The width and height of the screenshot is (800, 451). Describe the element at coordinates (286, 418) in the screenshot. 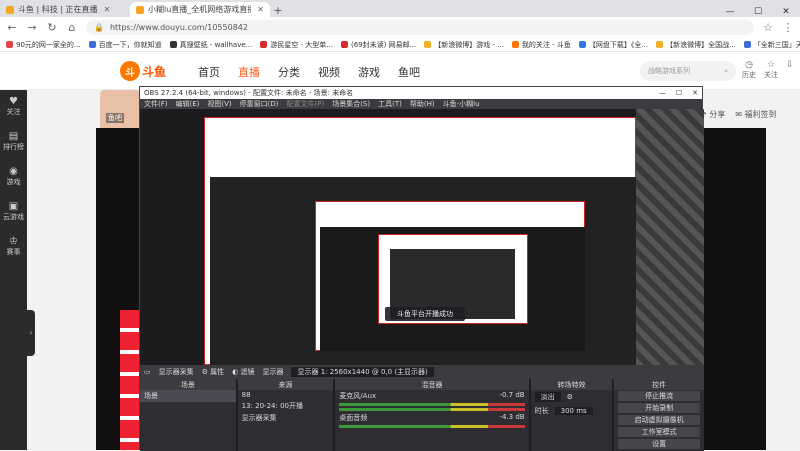

I see `source-item: 显示器采集` at that location.